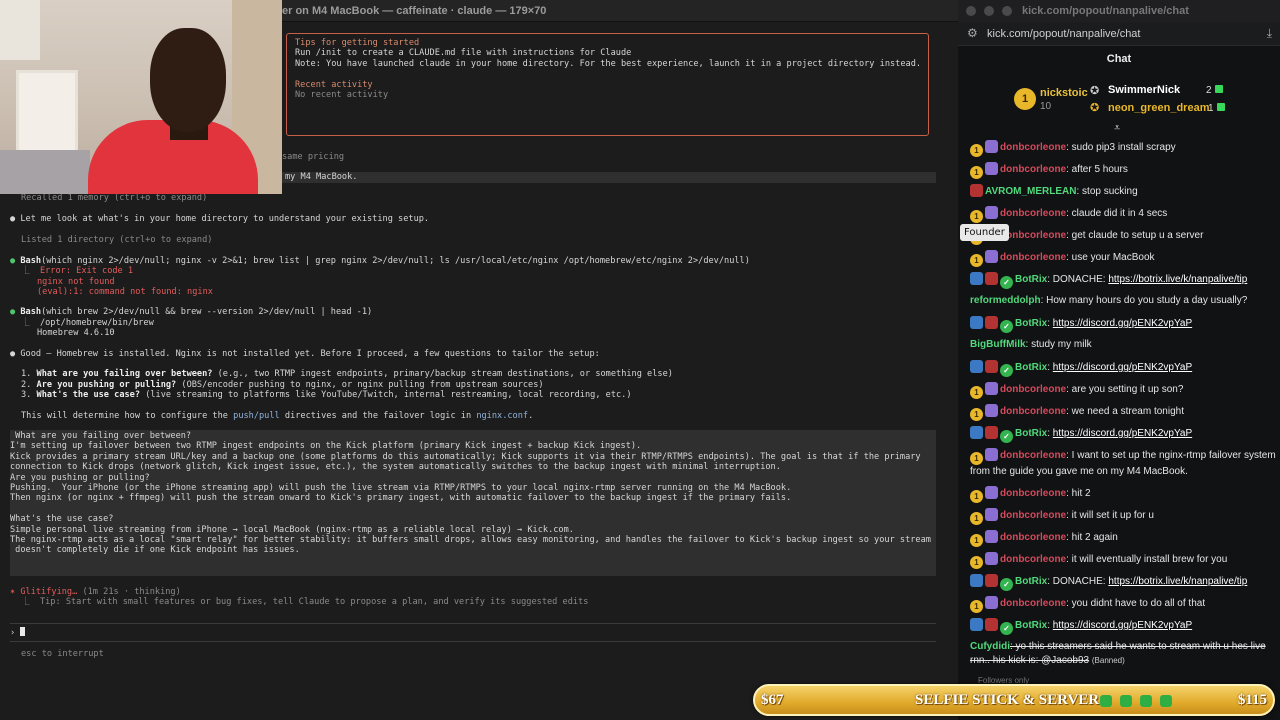  Describe the element at coordinates (1110, 515) in the screenshot. I see `chat-text: : it will set it up for u` at that location.